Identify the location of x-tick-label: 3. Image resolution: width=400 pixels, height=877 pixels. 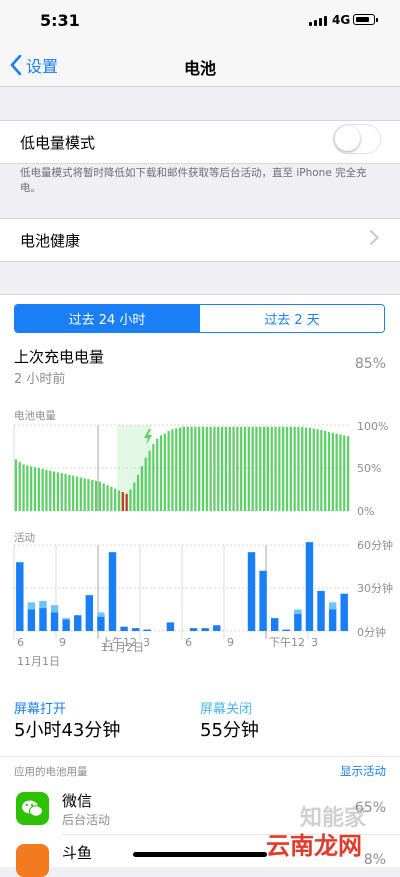
(146, 642).